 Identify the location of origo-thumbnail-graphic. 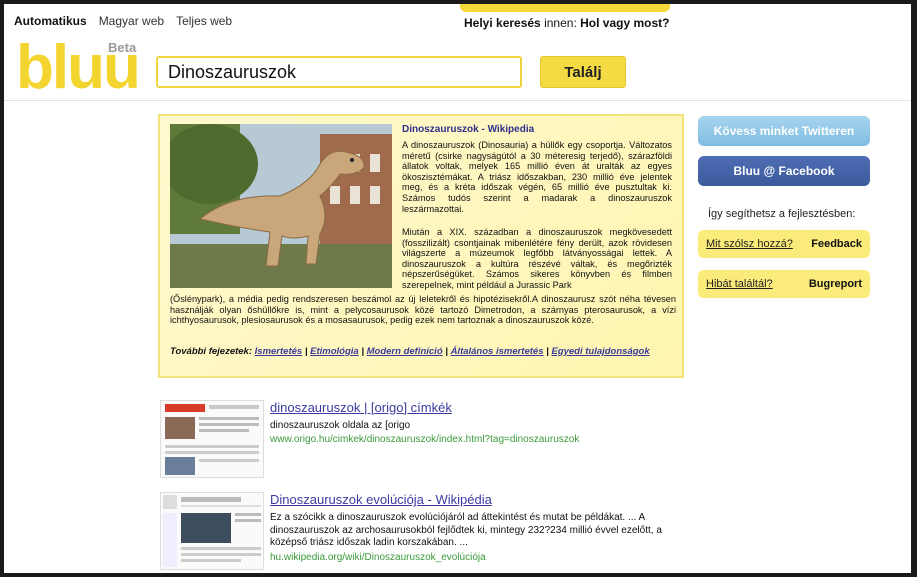
(212, 439).